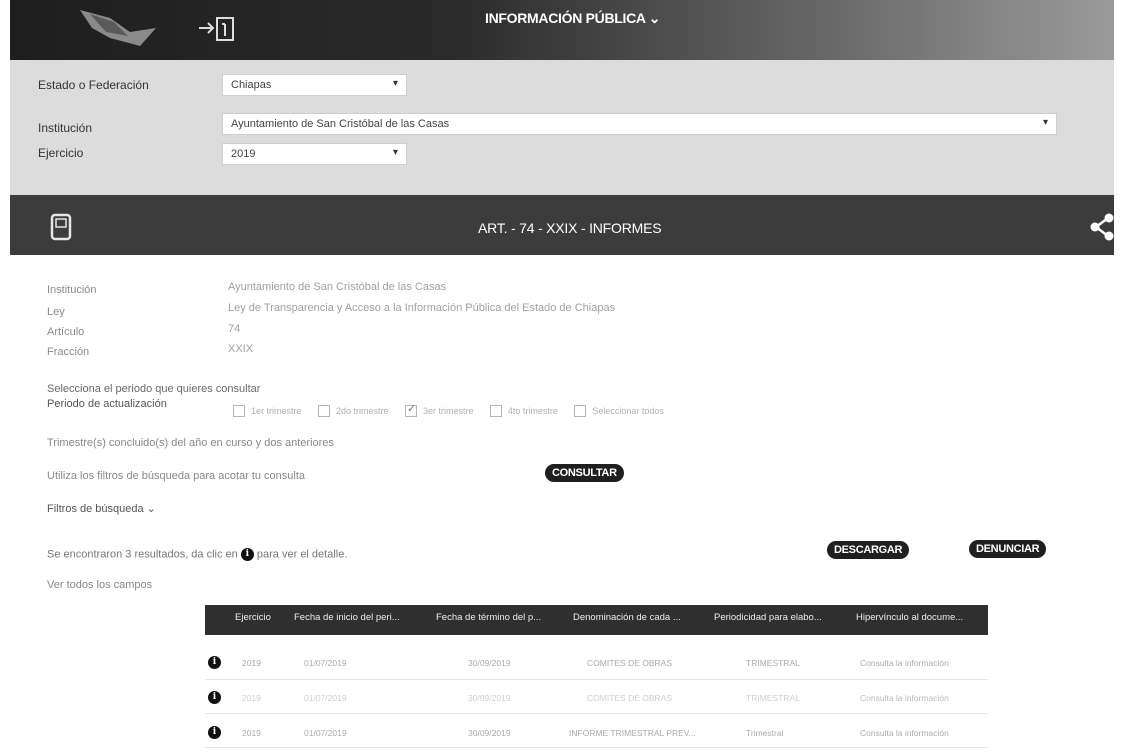  What do you see at coordinates (234, 329) in the screenshot?
I see `info-articulo-value: 74` at bounding box center [234, 329].